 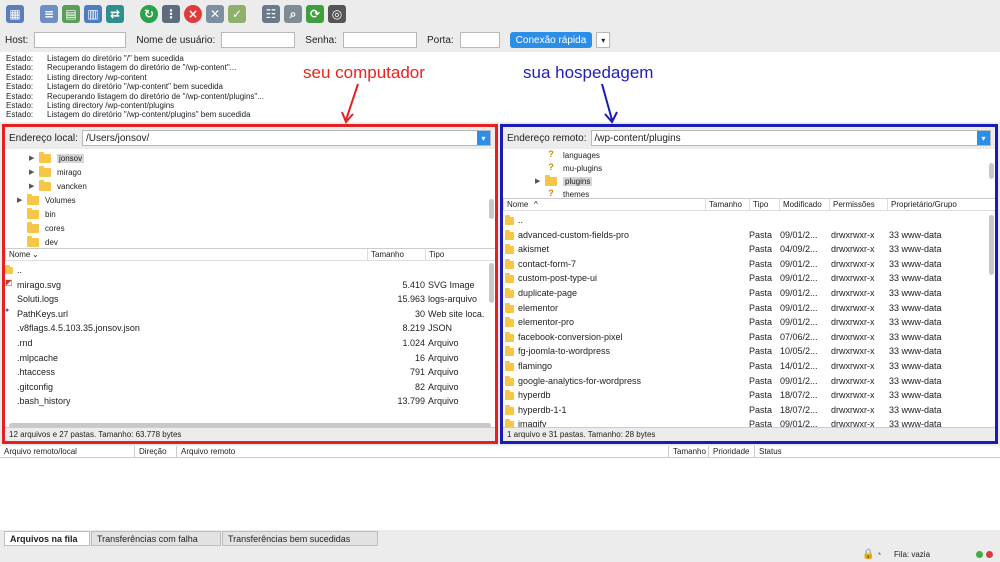 What do you see at coordinates (15, 14) in the screenshot?
I see `site-manager-icon: ▦` at bounding box center [15, 14].